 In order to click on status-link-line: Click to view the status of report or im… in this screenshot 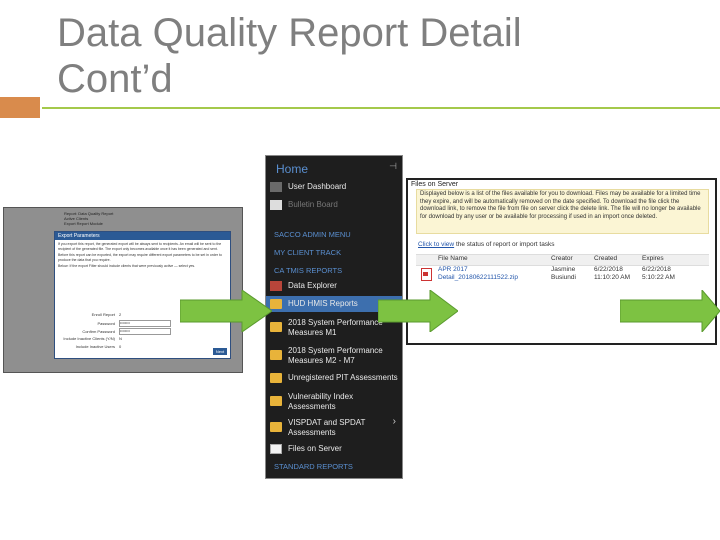, I will do `click(486, 244)`.